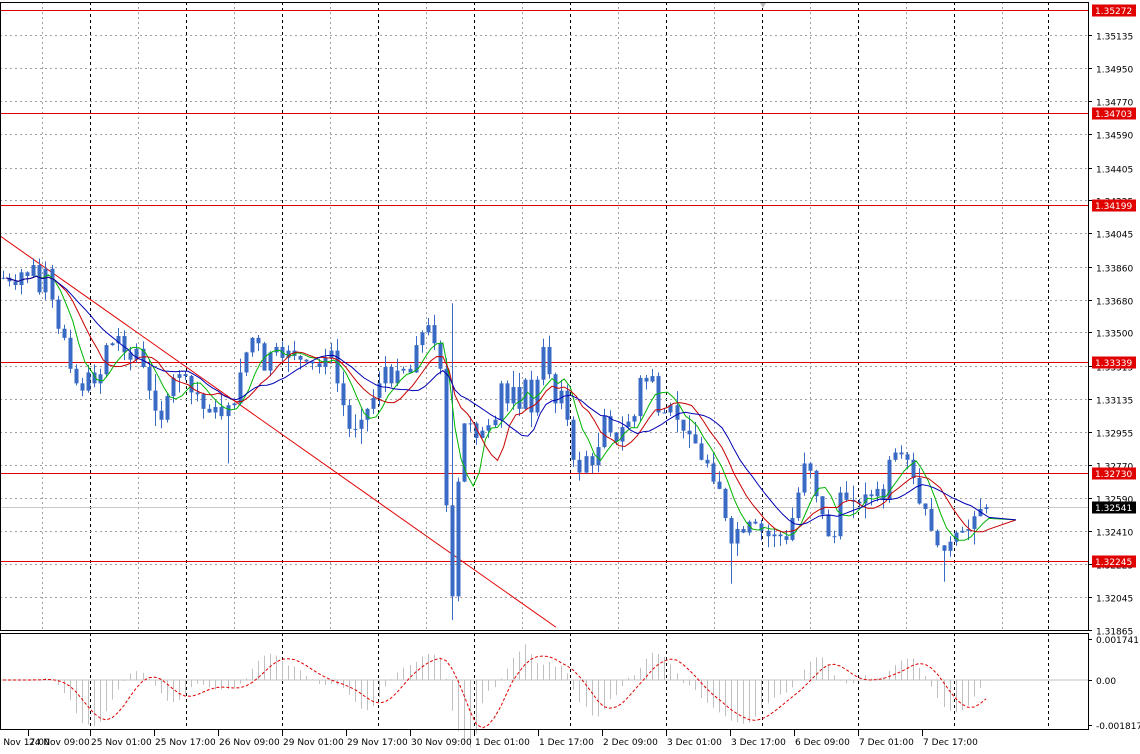 The height and width of the screenshot is (754, 1140). Describe the element at coordinates (694, 743) in the screenshot. I see `time-tick-label: 3 Dec 01:00` at that location.